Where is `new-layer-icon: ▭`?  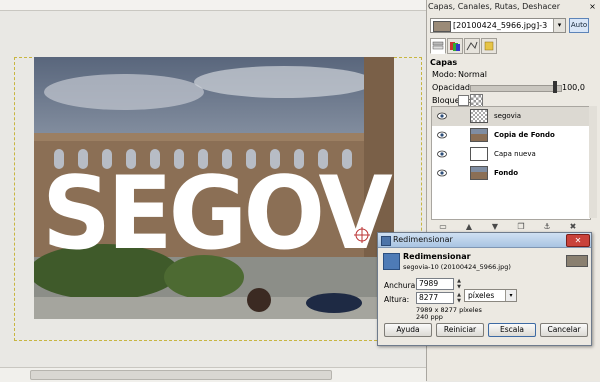
new-layer-icon: ▭ is located at coordinates (443, 227).